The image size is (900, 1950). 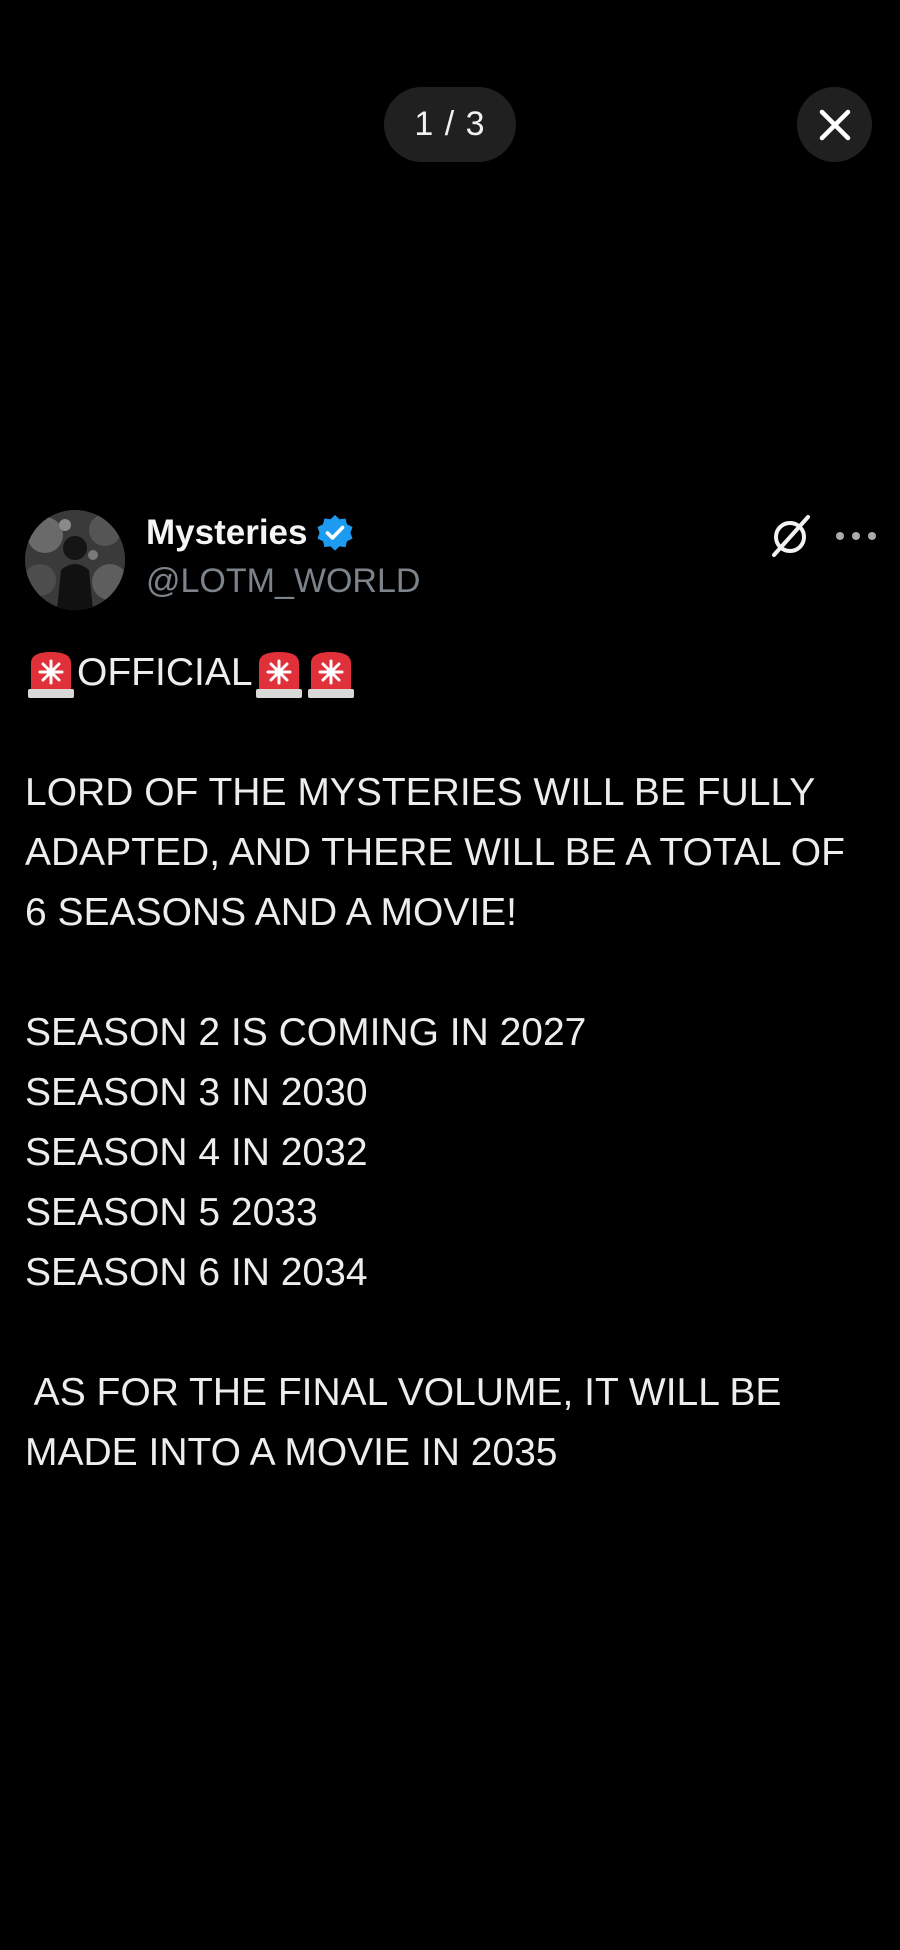 I want to click on post-text-line: ADAPTED, AND THERE WILL BE A TOTAL OF, so click(x=435, y=852).